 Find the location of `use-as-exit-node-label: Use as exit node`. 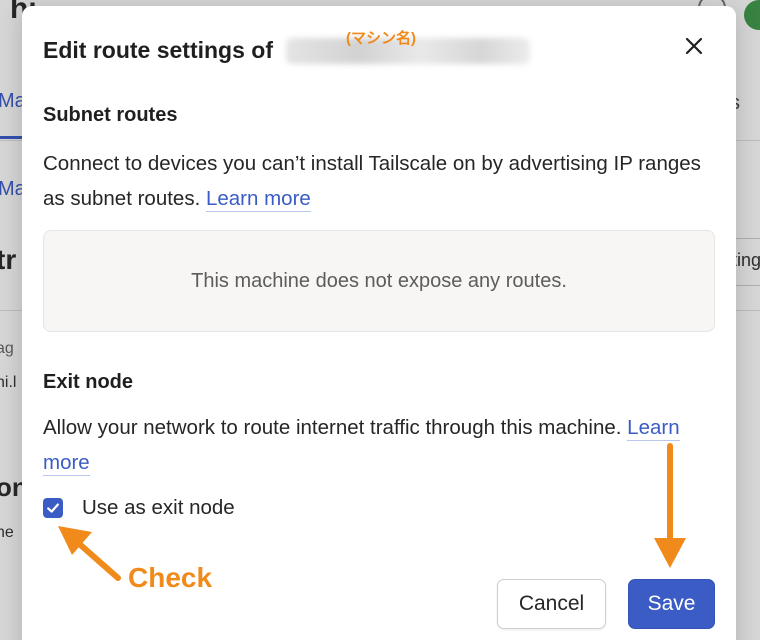

use-as-exit-node-label: Use as exit node is located at coordinates (158, 508).